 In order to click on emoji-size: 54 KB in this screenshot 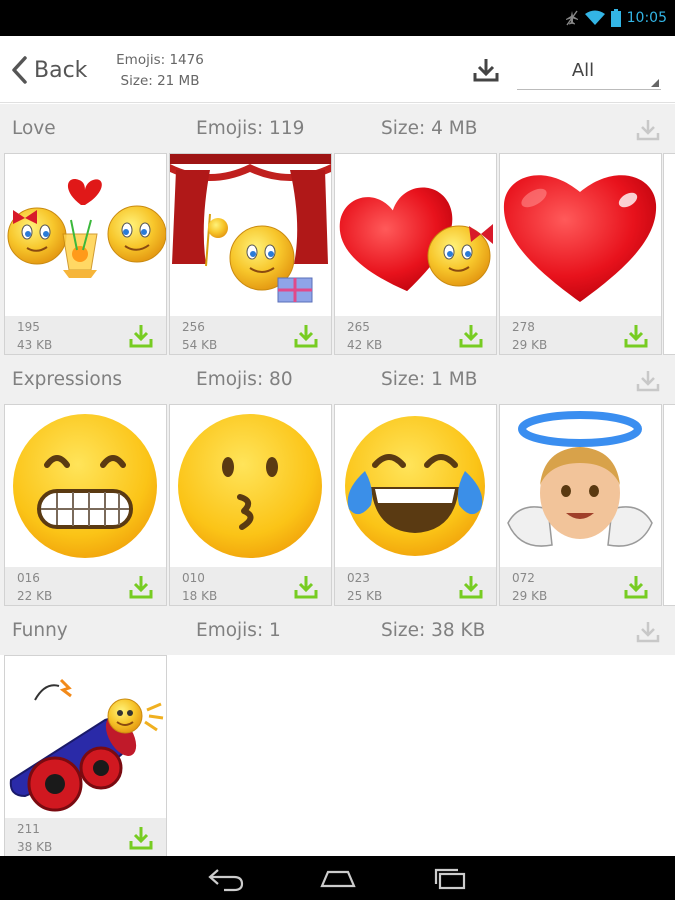, I will do `click(200, 345)`.